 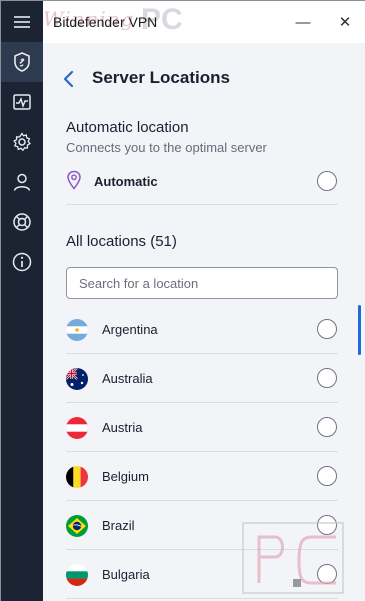 What do you see at coordinates (202, 427) in the screenshot?
I see `location-row-austria: Austria` at bounding box center [202, 427].